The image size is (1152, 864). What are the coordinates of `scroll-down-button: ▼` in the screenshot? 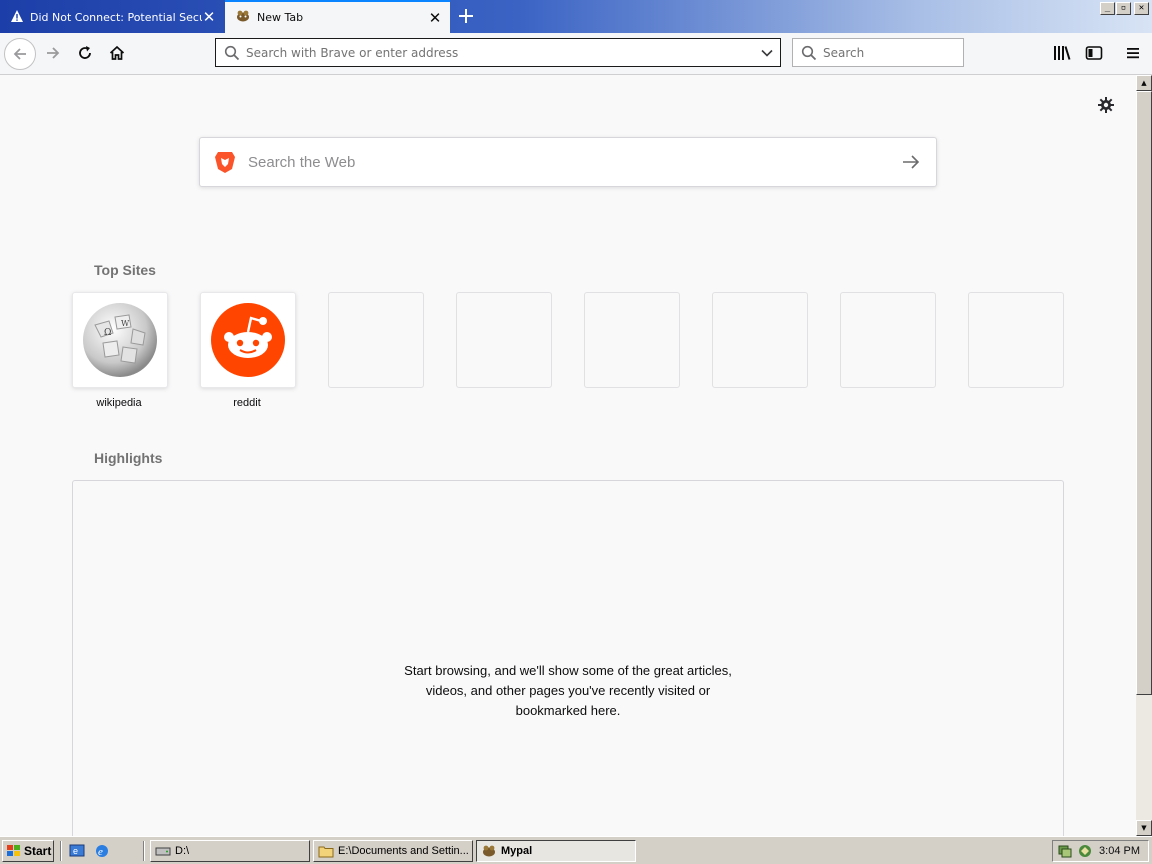 It's located at (1144, 828).